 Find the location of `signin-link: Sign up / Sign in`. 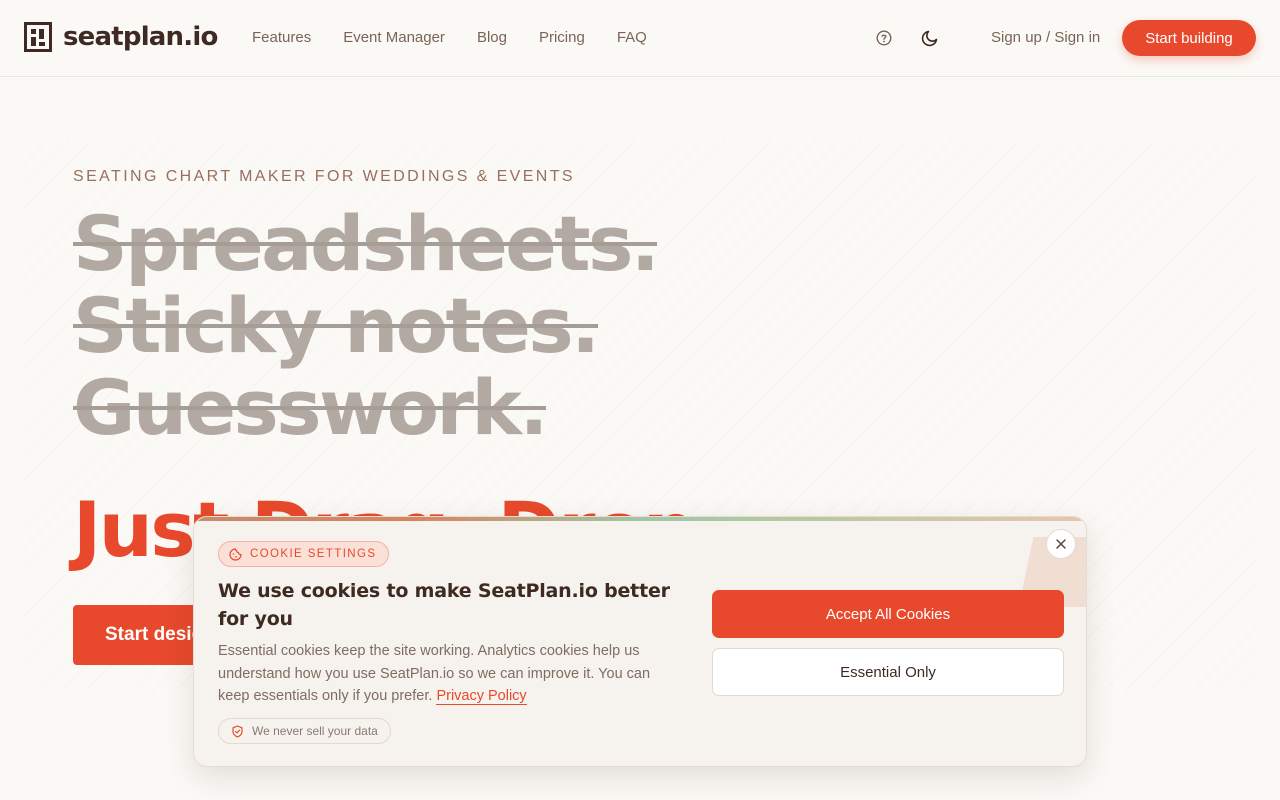

signin-link: Sign up / Sign in is located at coordinates (1045, 38).